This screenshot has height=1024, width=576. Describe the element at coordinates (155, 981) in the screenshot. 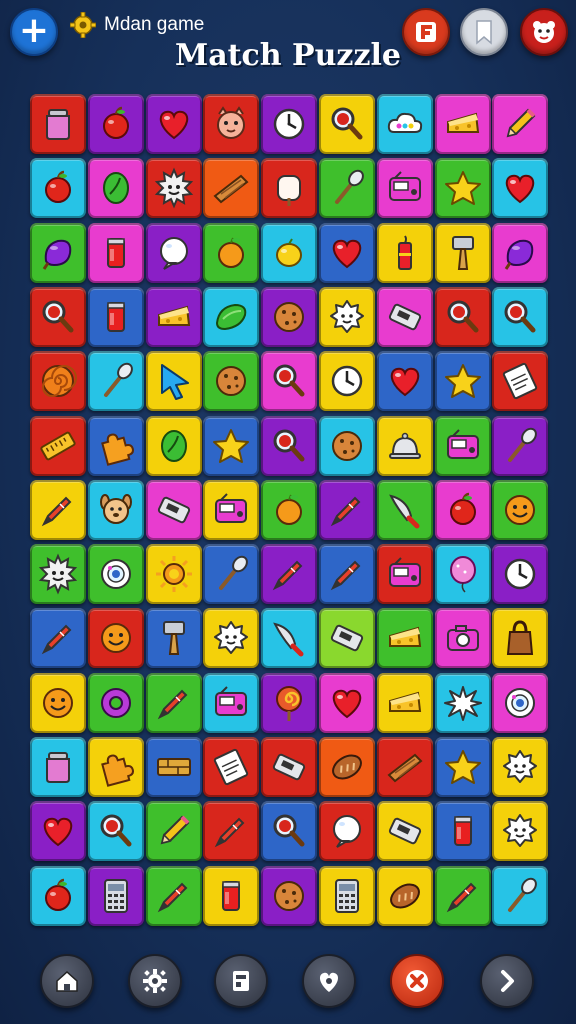

I see `settings-button` at that location.